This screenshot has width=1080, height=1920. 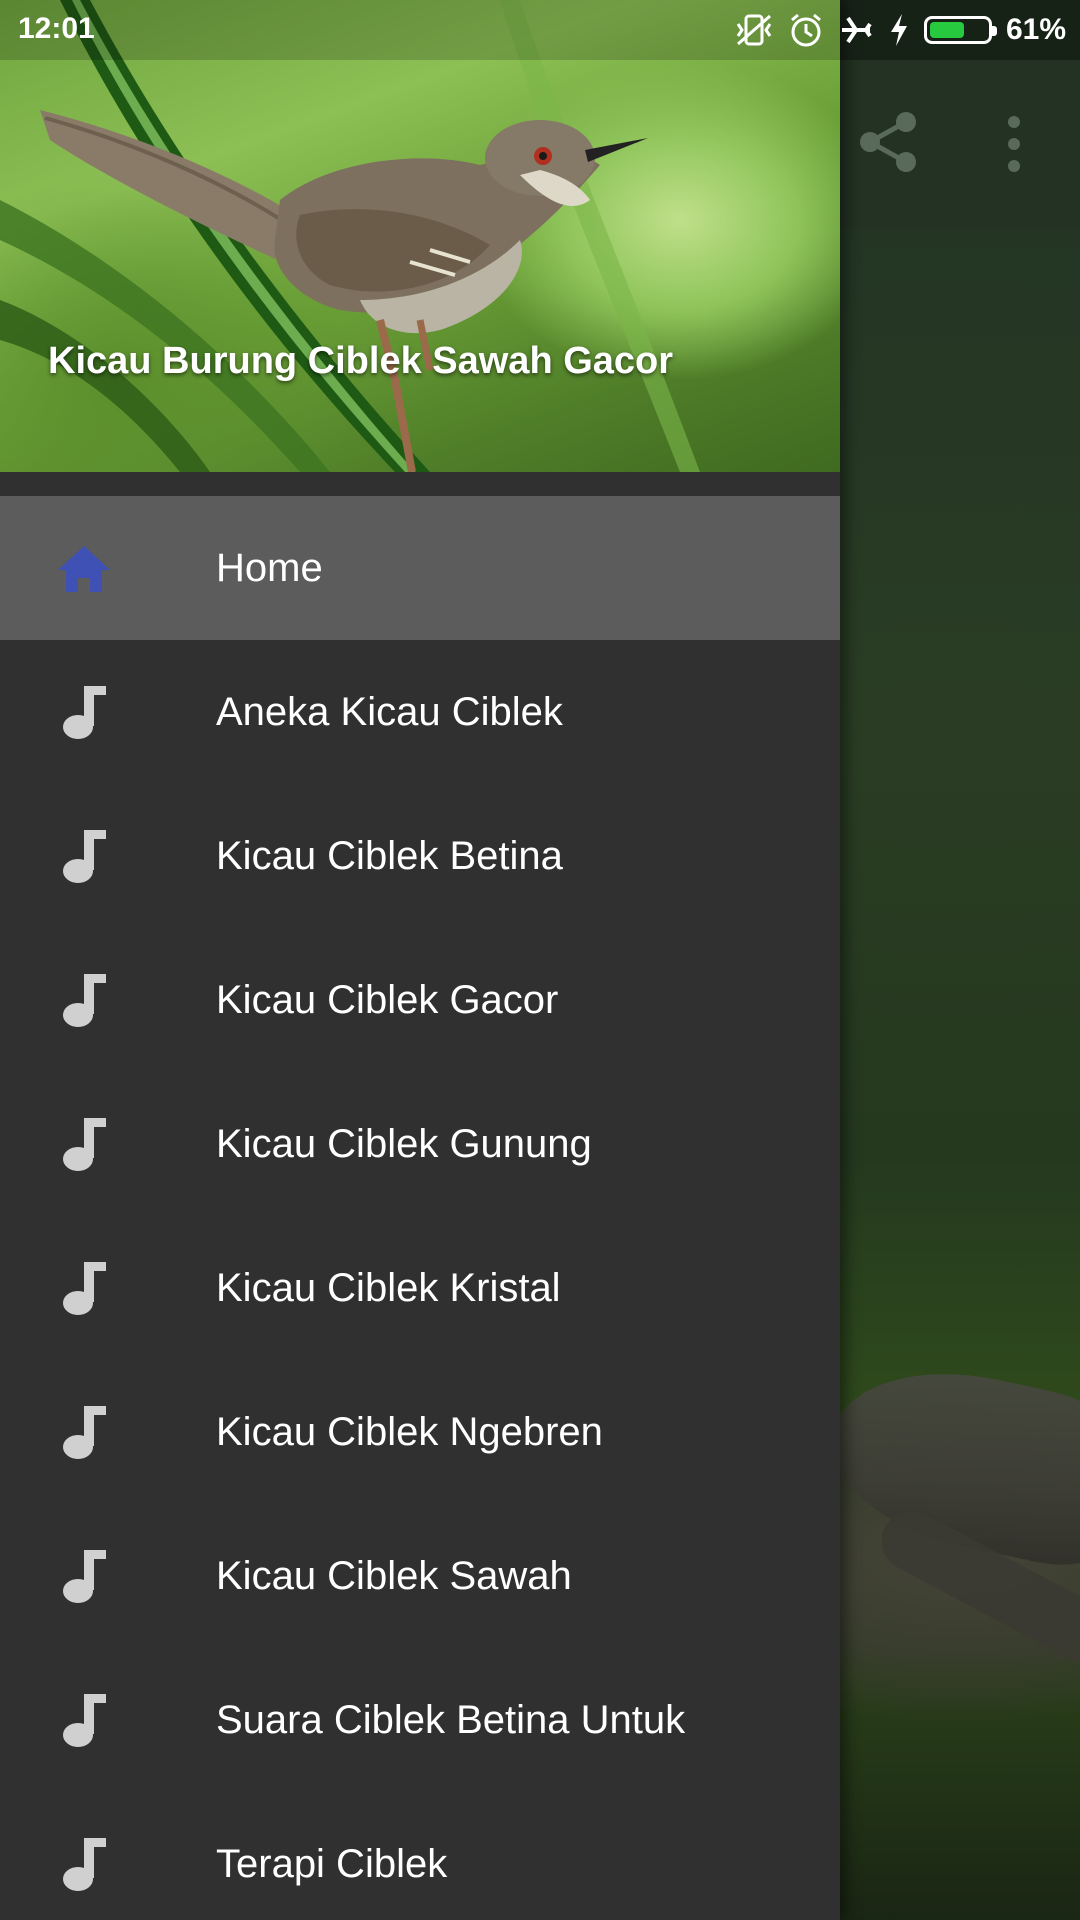 I want to click on drawer-item-kicau-ciblek-sawah: Kicau Ciblek Sawah, so click(x=420, y=1576).